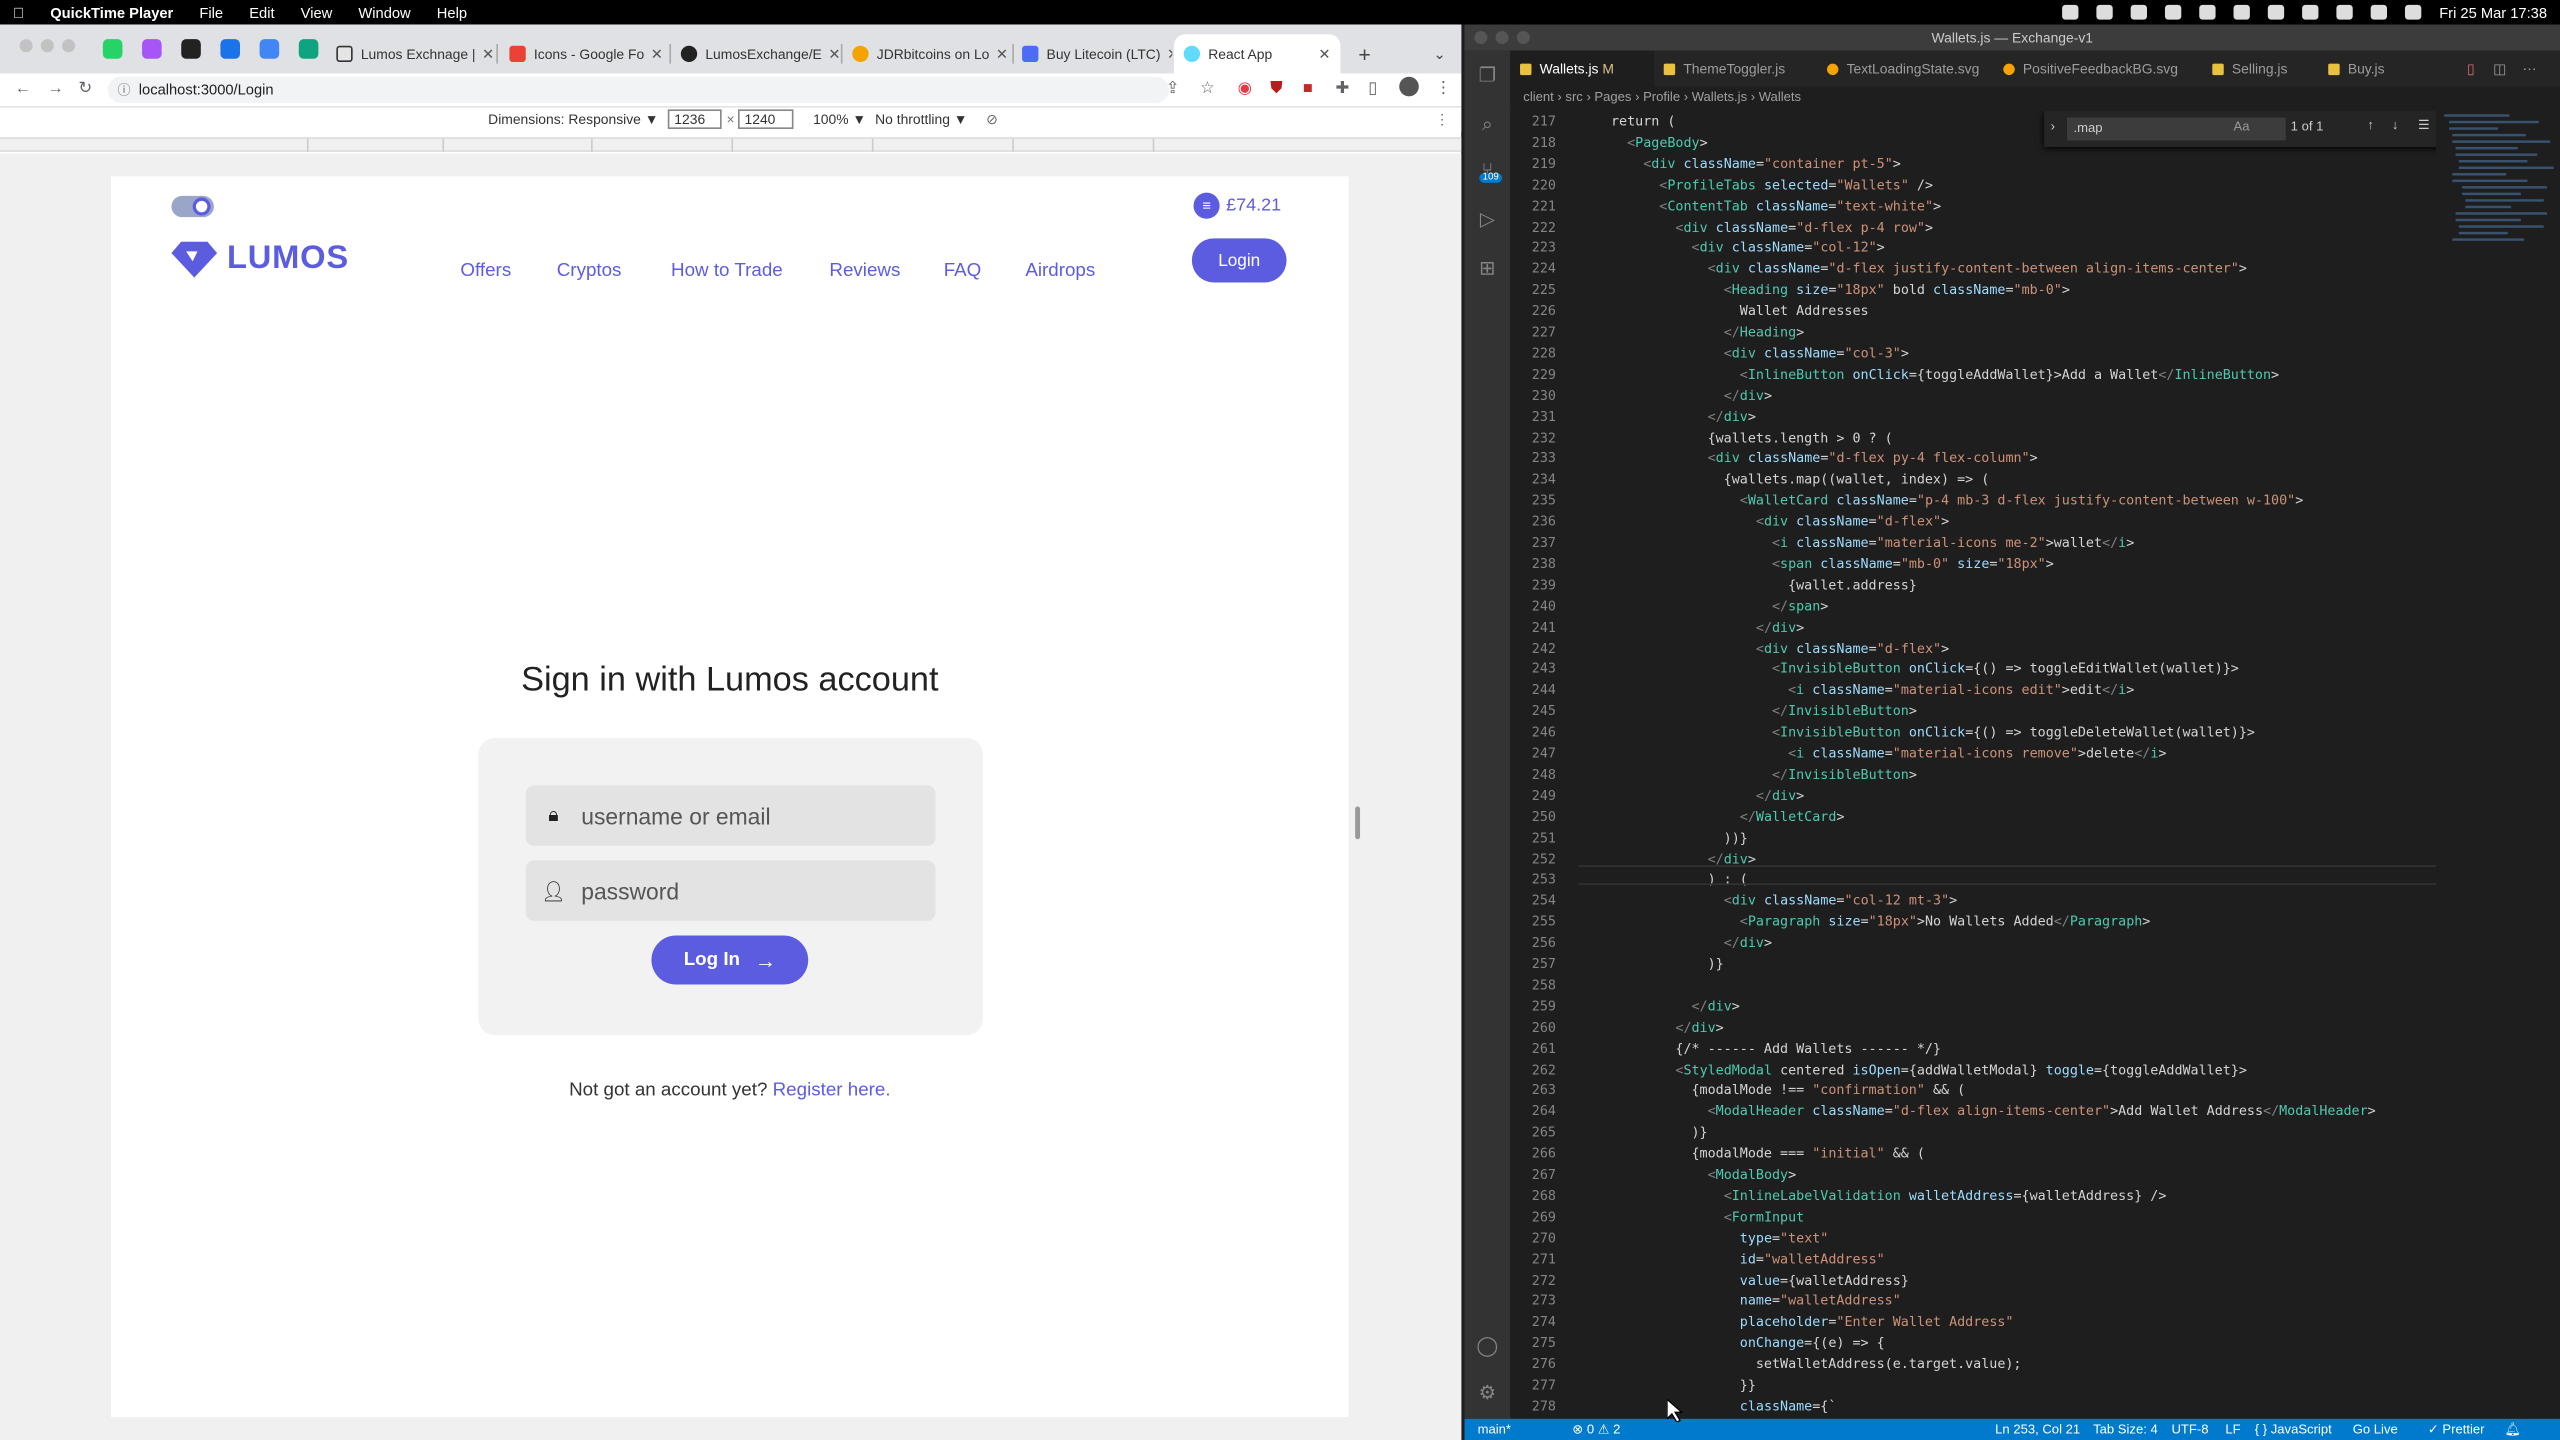 This screenshot has height=1440, width=2560. What do you see at coordinates (1494, 1429) in the screenshot?
I see `git-branch: main*` at bounding box center [1494, 1429].